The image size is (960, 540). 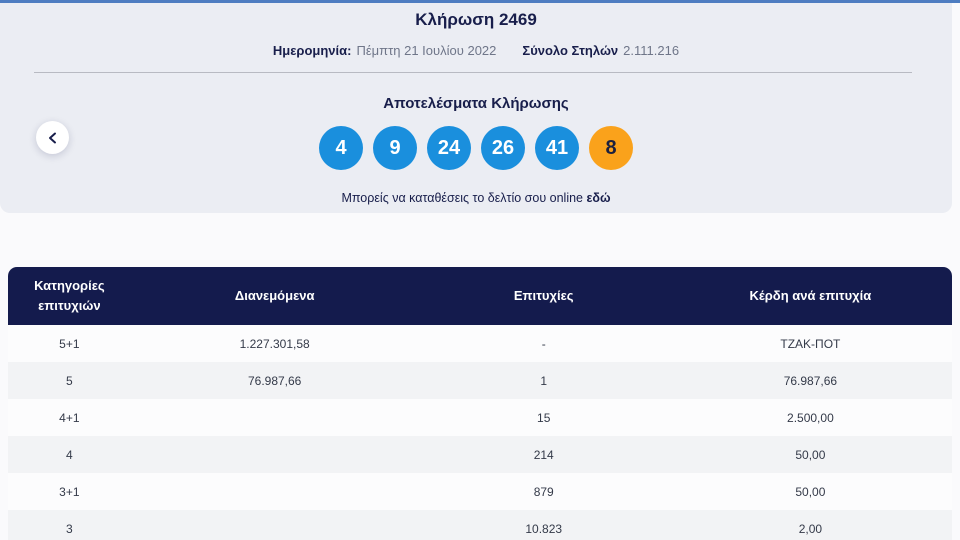 I want to click on date-label: Ημερομηνία:, so click(x=312, y=50).